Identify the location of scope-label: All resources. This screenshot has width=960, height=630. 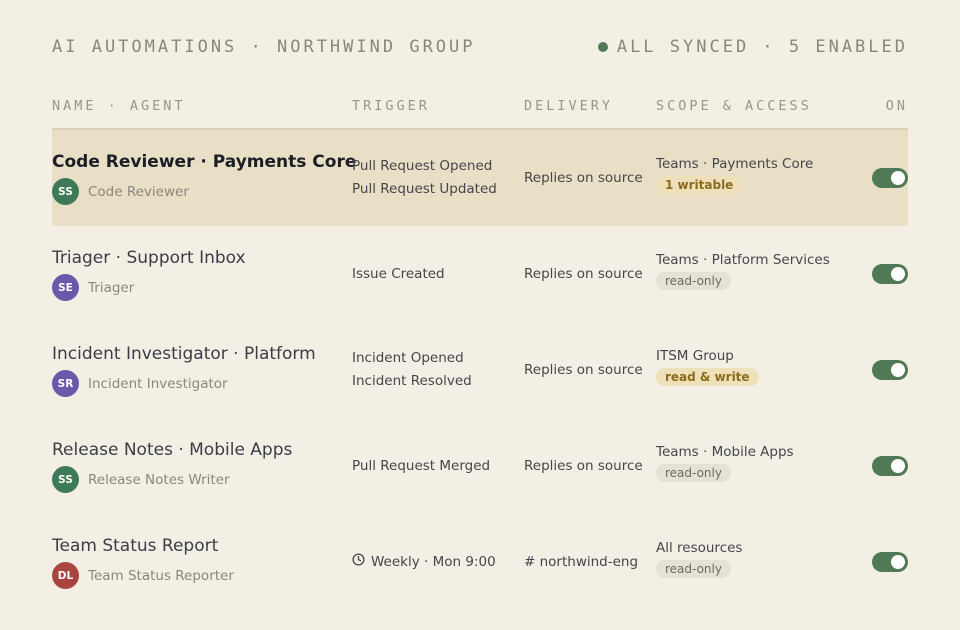
(699, 548).